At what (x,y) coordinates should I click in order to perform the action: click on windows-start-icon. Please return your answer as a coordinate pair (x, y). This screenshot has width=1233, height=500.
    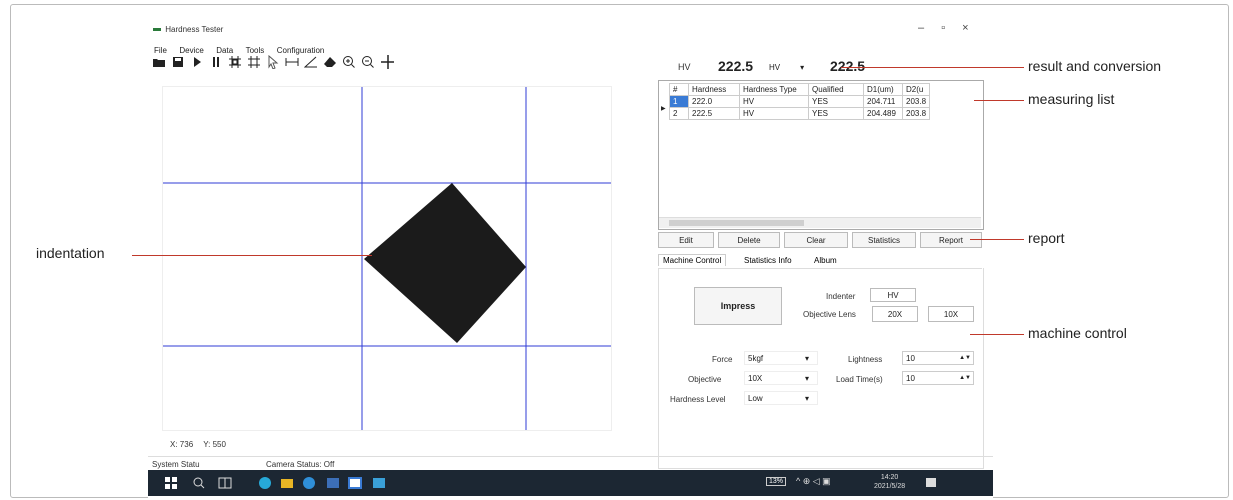
    Looking at the image, I should click on (171, 483).